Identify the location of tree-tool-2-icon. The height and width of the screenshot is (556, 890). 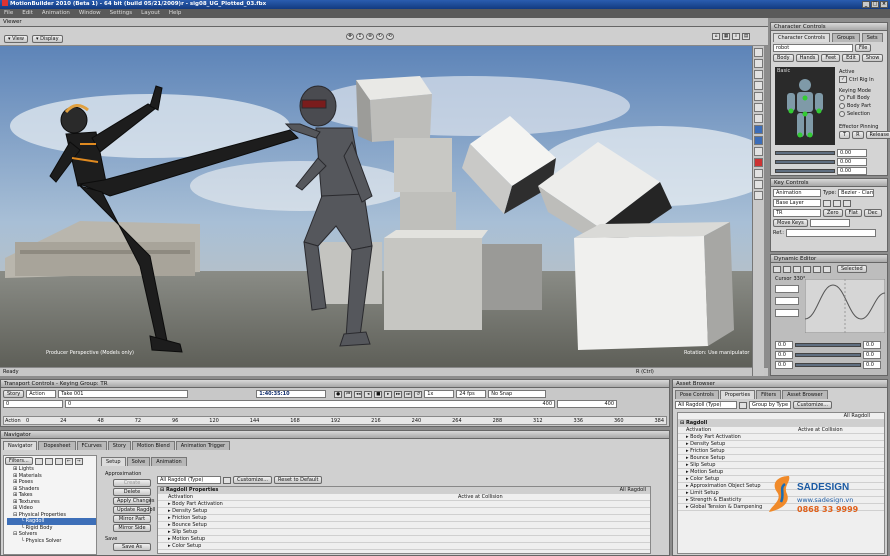
(48, 461).